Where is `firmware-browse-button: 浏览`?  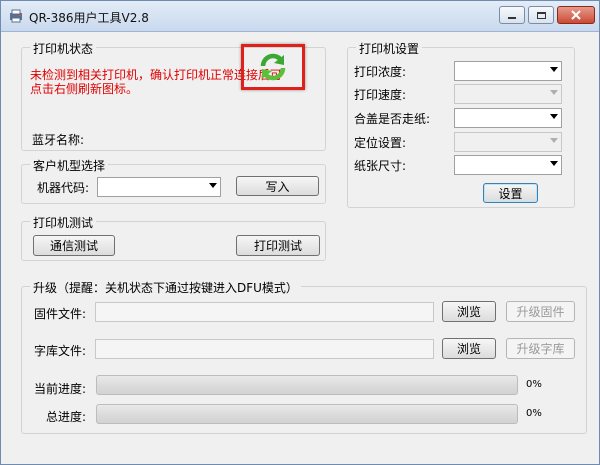
firmware-browse-button: 浏览 is located at coordinates (469, 311).